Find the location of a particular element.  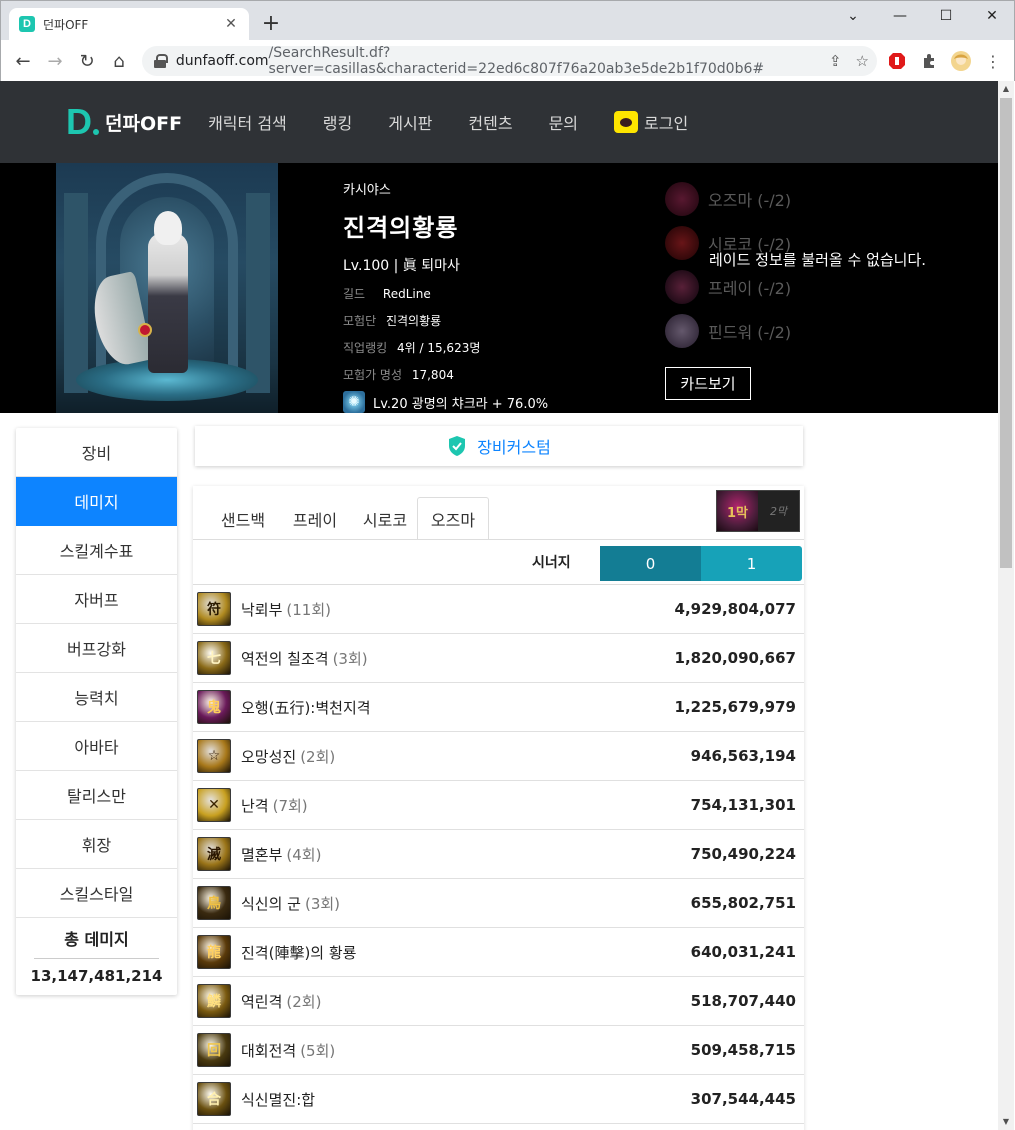

skill-name-cell: 역전의 칠조격 (3회) is located at coordinates (458, 658).